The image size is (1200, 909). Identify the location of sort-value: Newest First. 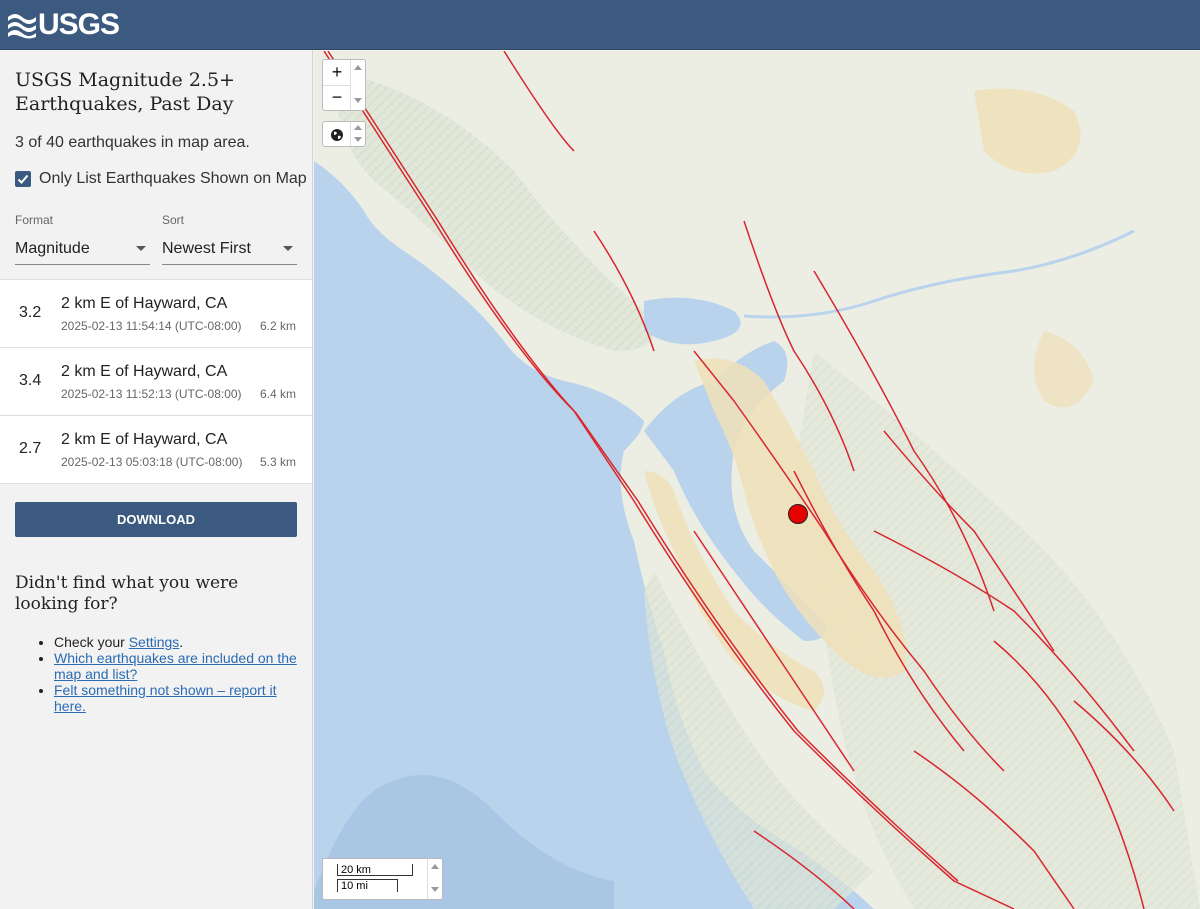
(206, 248).